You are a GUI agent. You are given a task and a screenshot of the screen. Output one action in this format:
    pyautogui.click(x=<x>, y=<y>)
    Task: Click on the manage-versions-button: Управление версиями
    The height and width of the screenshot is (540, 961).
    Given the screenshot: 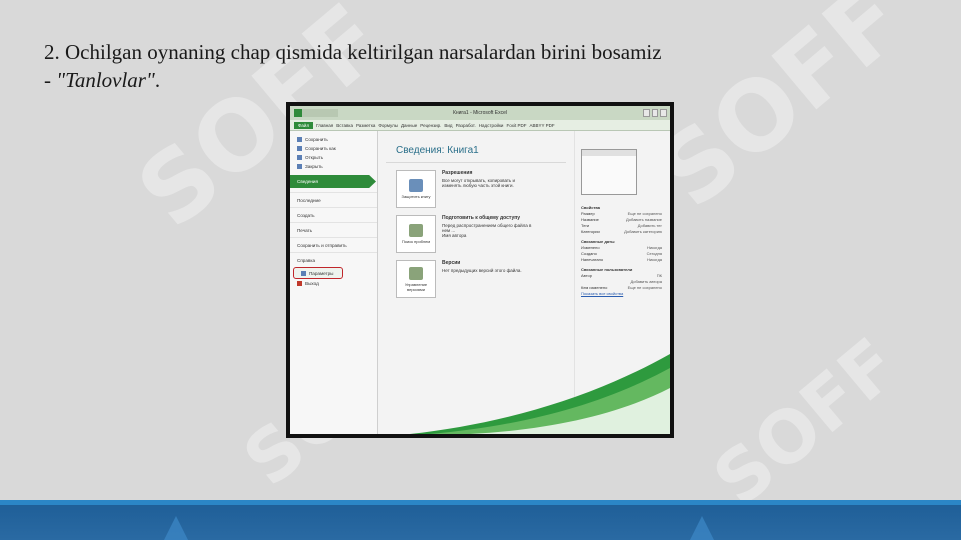 What is the action you would take?
    pyautogui.click(x=416, y=279)
    